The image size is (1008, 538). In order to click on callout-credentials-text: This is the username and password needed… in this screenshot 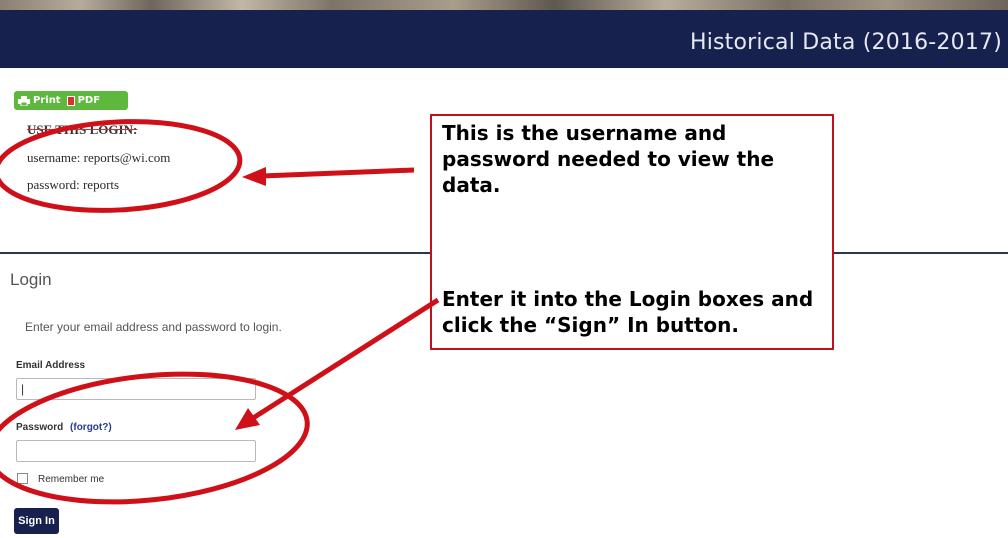, I will do `click(608, 159)`.